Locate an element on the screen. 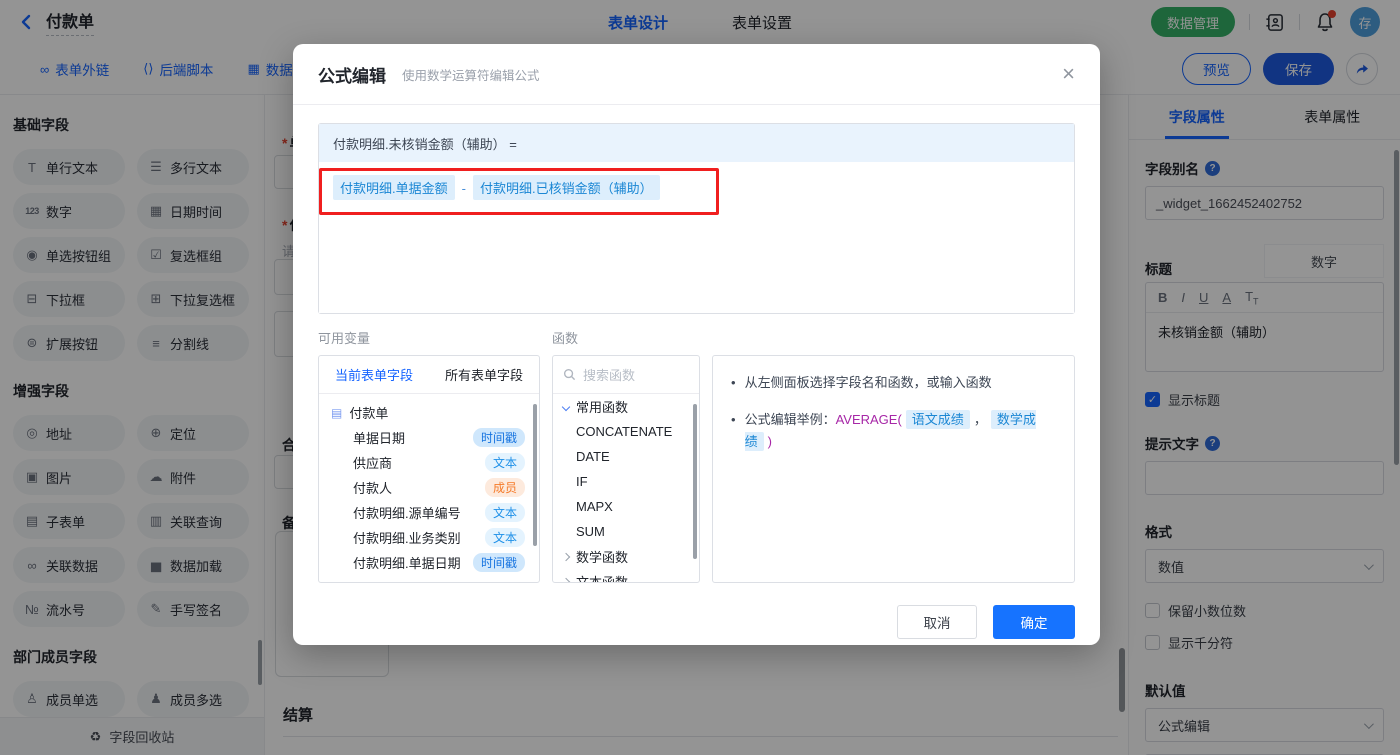  function-item: DATE is located at coordinates (626, 456).